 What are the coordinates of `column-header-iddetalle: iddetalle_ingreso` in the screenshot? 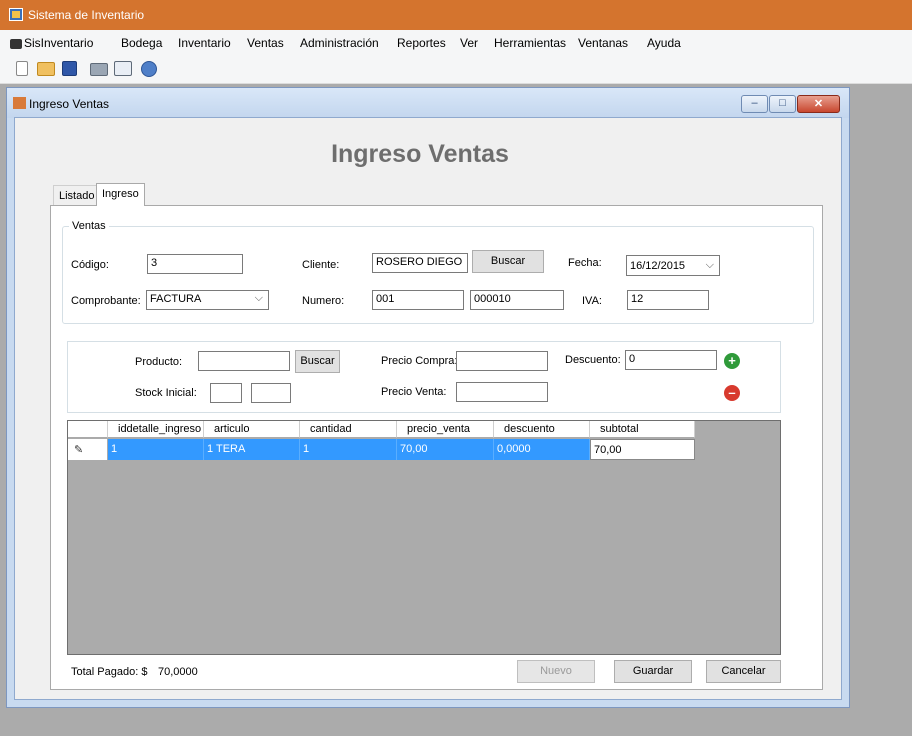 It's located at (156, 429).